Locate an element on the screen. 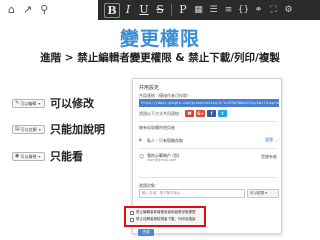 The image size is (320, 240). legend-text: 只能加說明 is located at coordinates (77, 129).